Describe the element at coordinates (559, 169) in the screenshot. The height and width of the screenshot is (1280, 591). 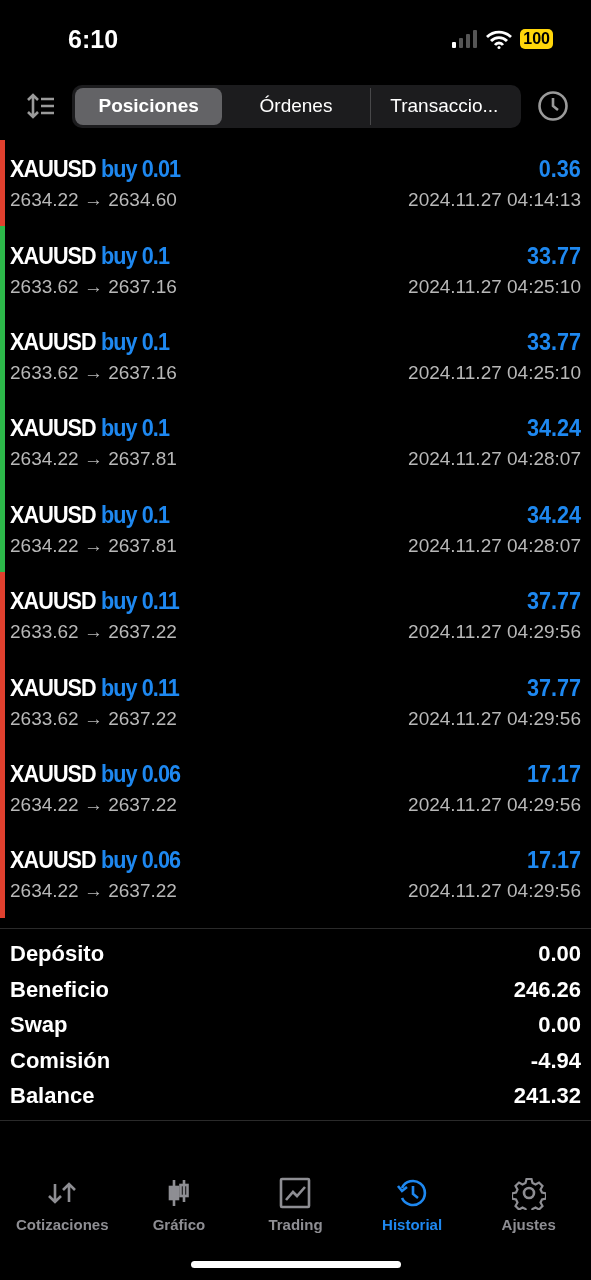
I see `deal-profit: 0.36` at that location.